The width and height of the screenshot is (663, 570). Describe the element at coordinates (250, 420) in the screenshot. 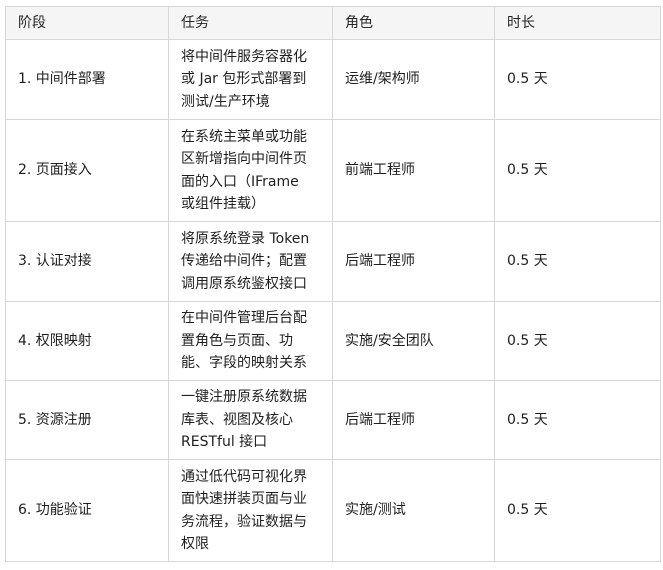

I see `cell-task: 一键注册原系统数据 库表、视图及核心 RESTful 接口` at that location.